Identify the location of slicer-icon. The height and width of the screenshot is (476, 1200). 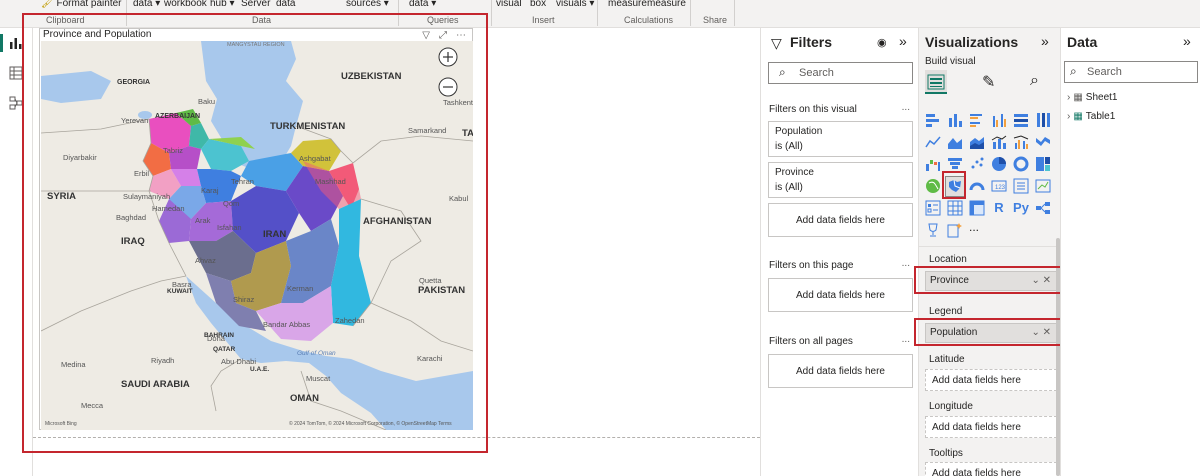
(933, 208).